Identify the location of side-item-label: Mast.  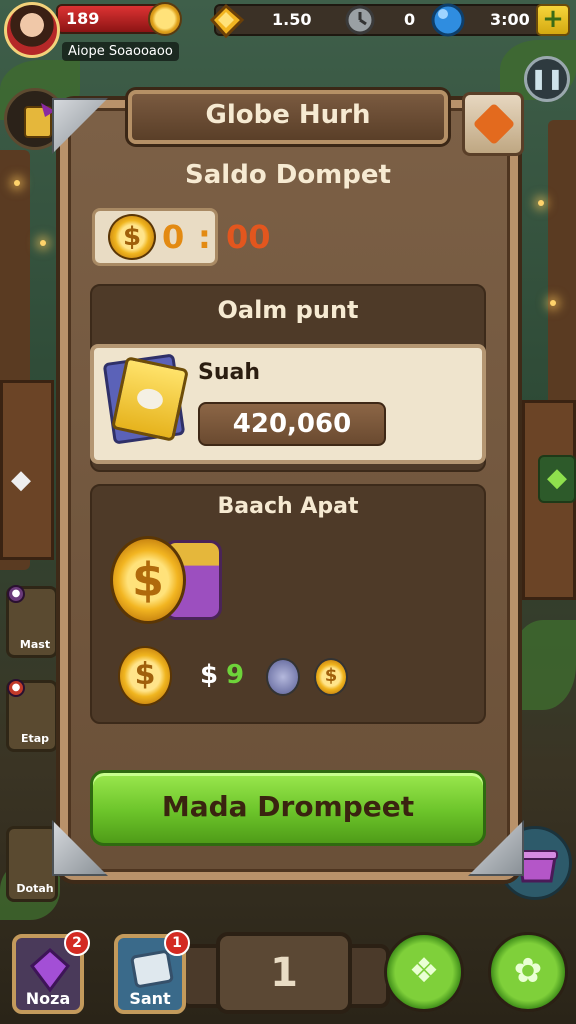
(35, 644).